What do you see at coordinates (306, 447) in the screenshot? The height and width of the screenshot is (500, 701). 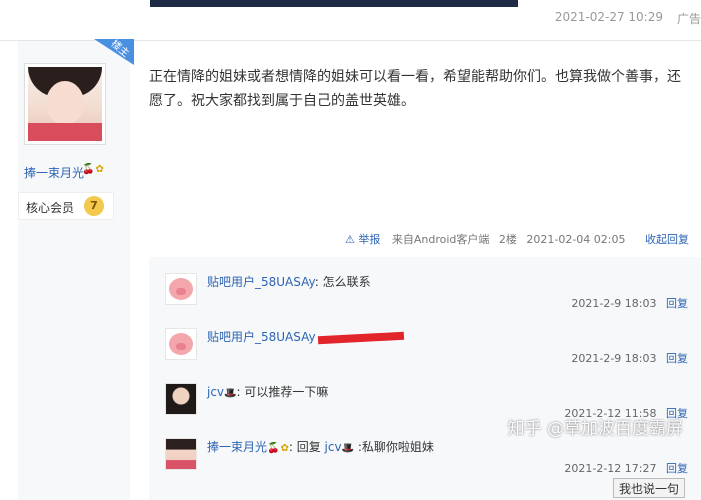 I see `reply-prefix: : 回复` at bounding box center [306, 447].